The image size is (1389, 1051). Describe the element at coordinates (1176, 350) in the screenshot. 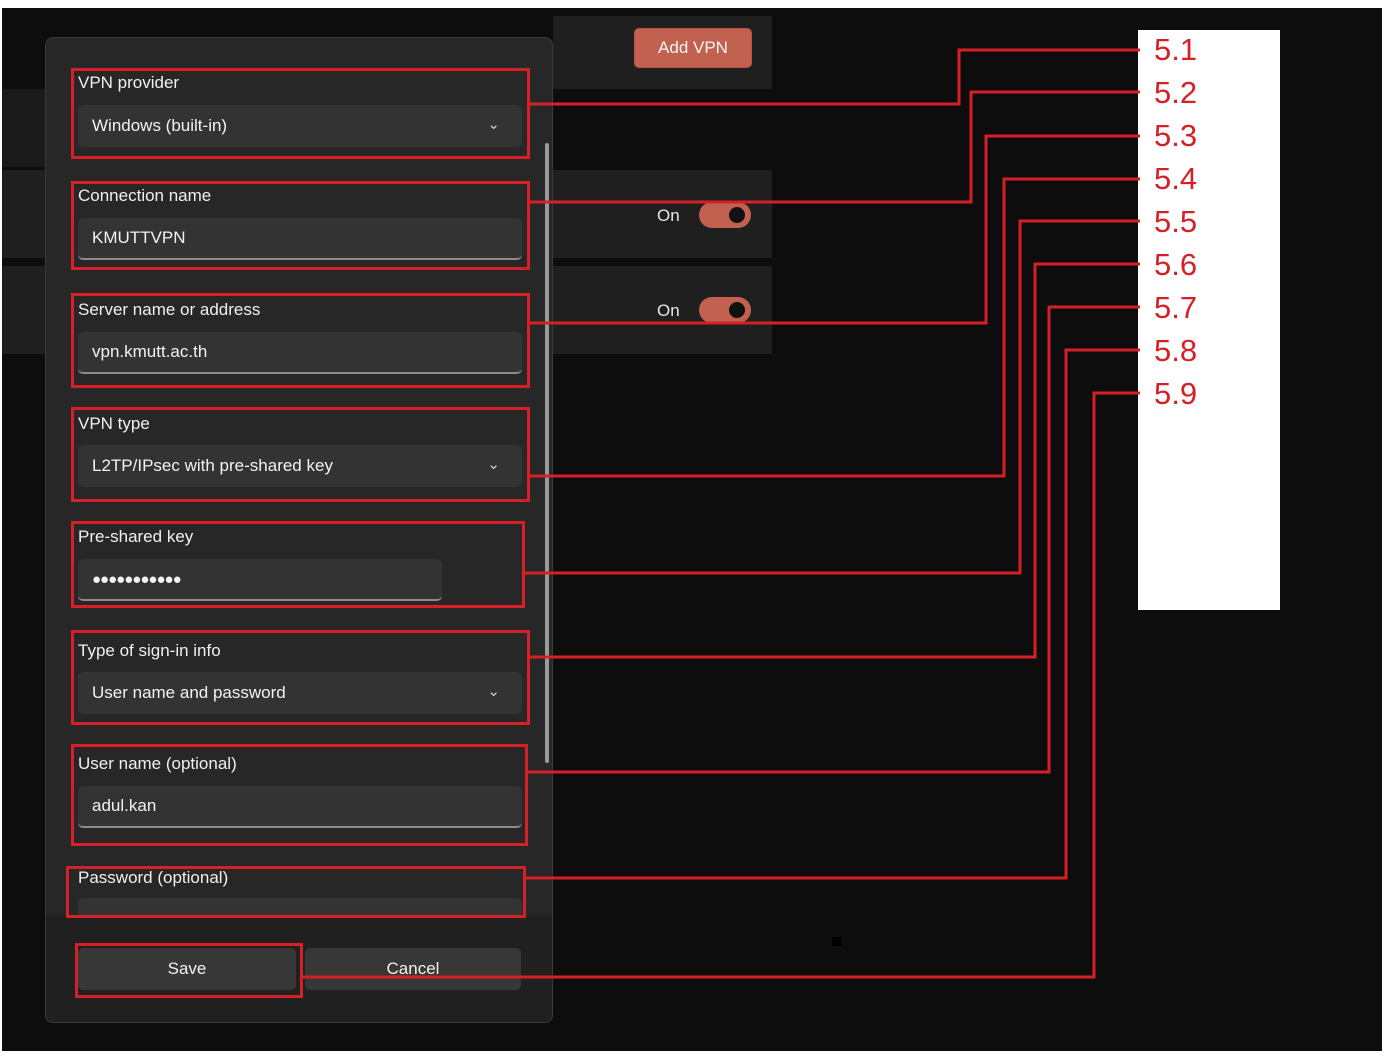

I see `callout-label-5-8: 5.8` at that location.